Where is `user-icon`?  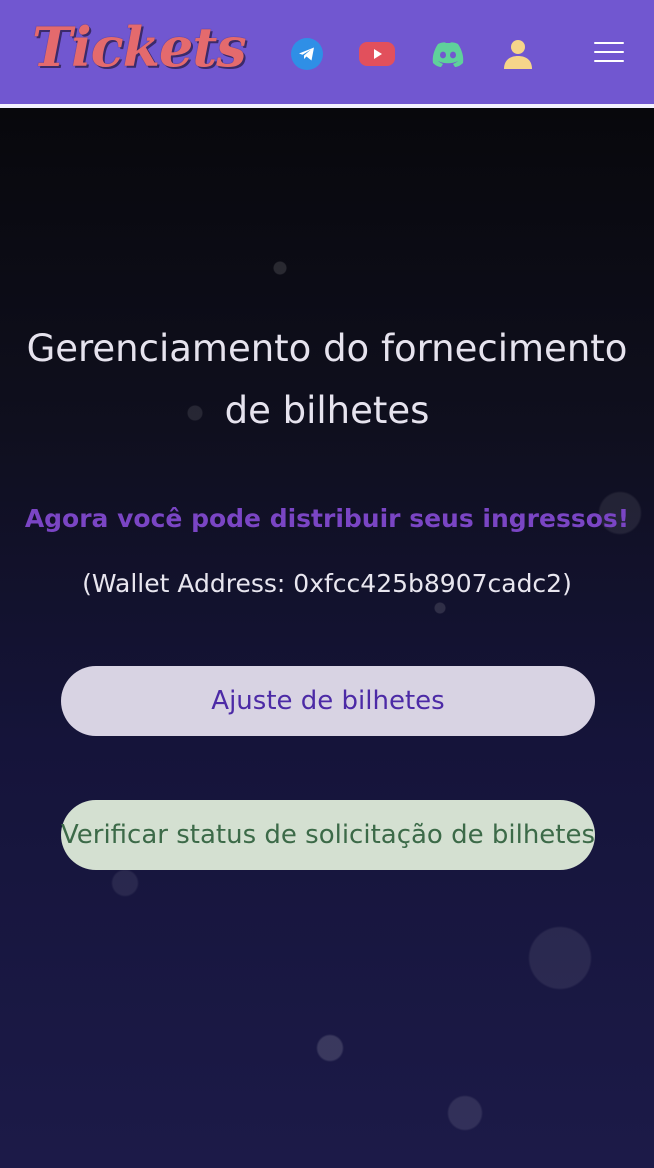
user-icon is located at coordinates (518, 54).